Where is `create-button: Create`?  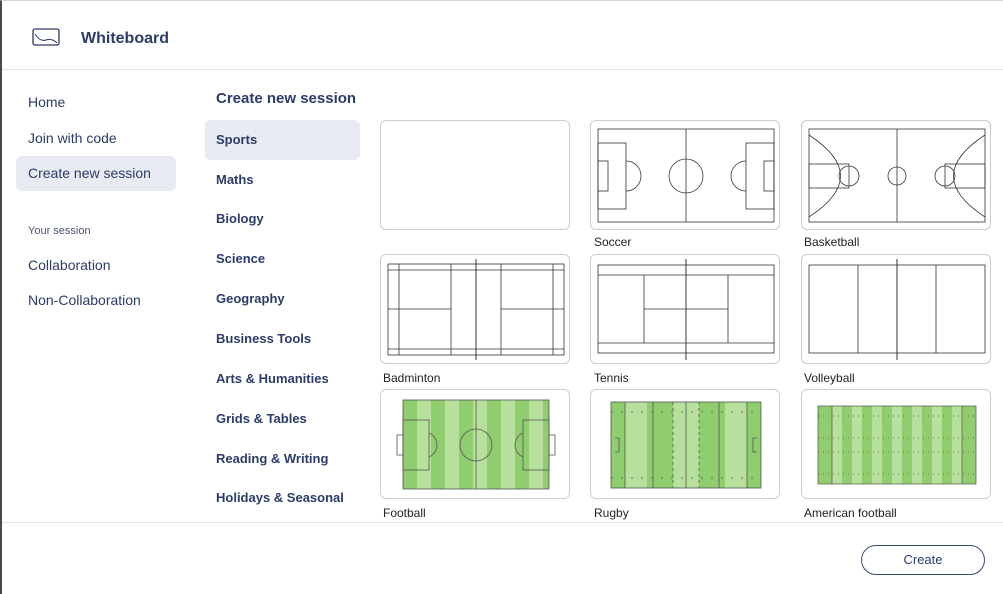 create-button: Create is located at coordinates (923, 560).